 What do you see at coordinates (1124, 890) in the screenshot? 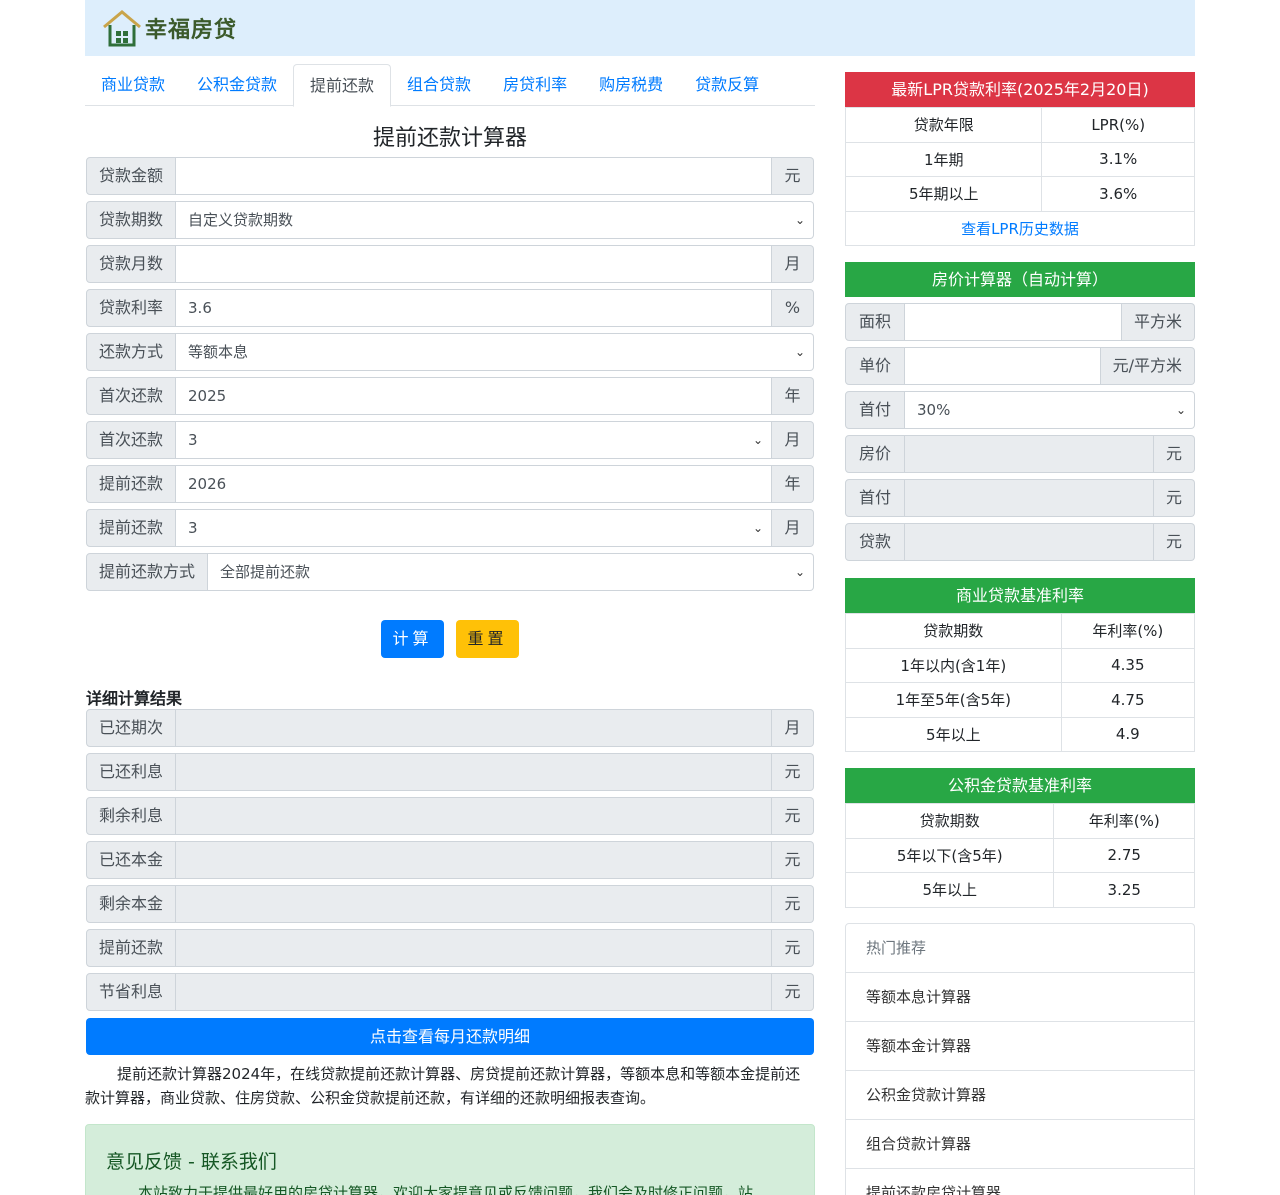
I see `table-cell: 3.25` at bounding box center [1124, 890].